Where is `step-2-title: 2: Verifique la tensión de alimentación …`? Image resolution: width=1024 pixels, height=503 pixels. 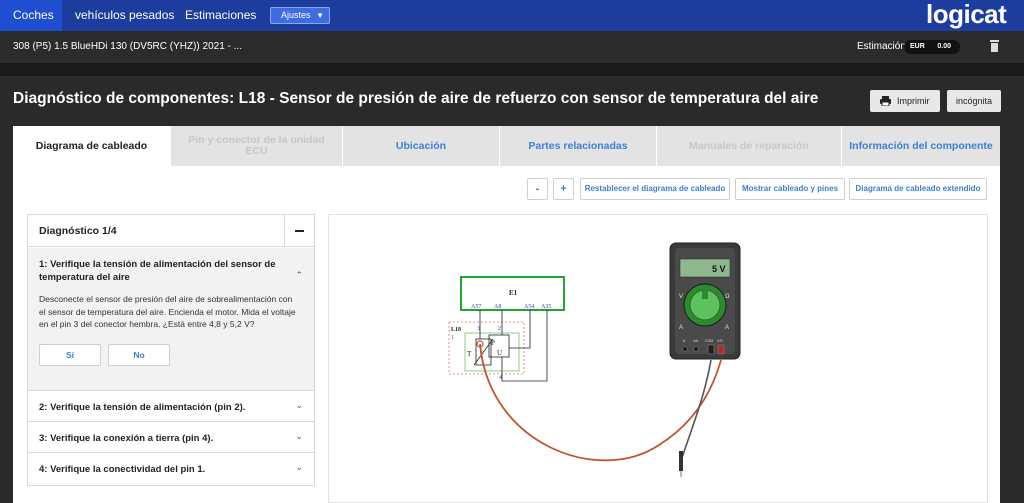
step-2-title: 2: Verifique la tensión de alimentación … is located at coordinates (142, 407).